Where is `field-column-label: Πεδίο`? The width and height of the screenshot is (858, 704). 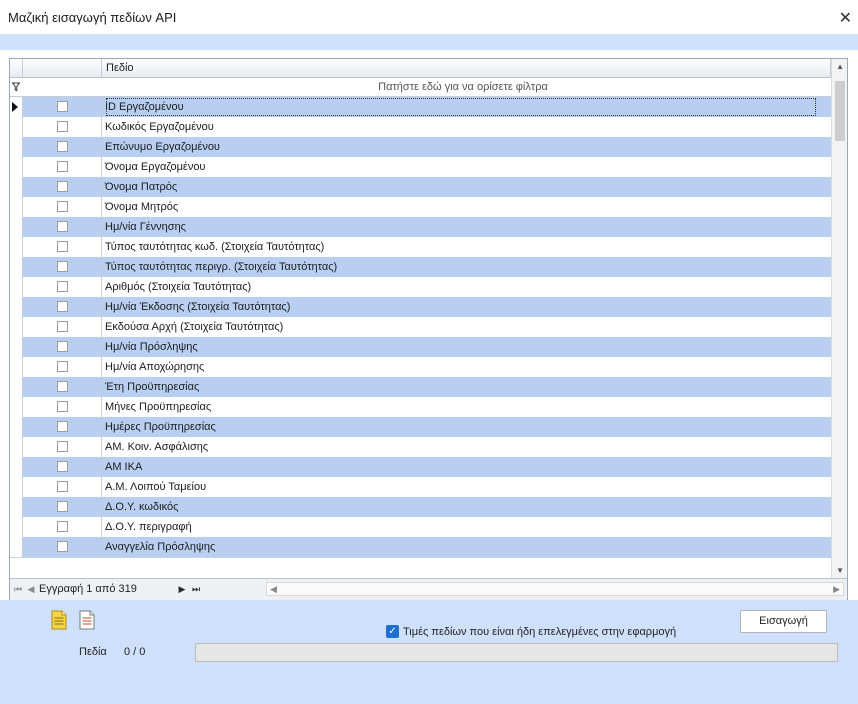
field-column-label: Πεδίο is located at coordinates (120, 68).